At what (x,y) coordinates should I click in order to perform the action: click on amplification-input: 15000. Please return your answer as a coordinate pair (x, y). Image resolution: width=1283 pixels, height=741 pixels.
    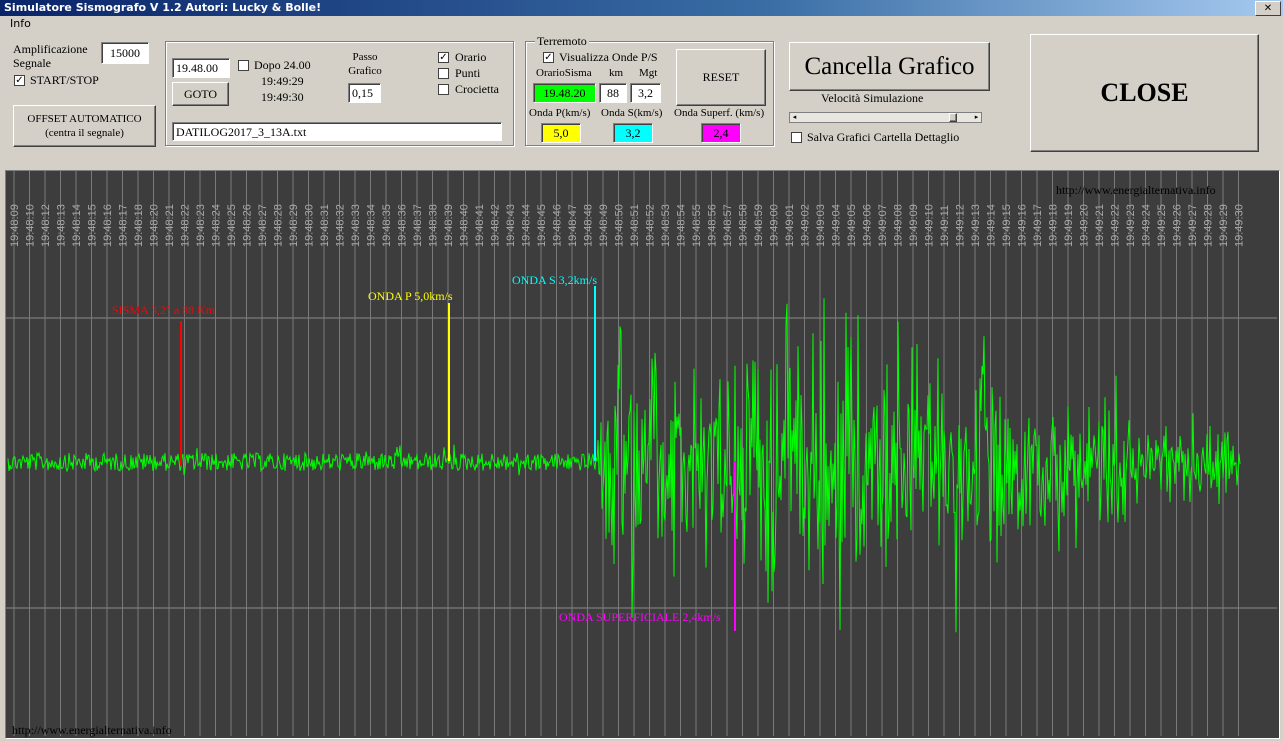
    Looking at the image, I should click on (125, 53).